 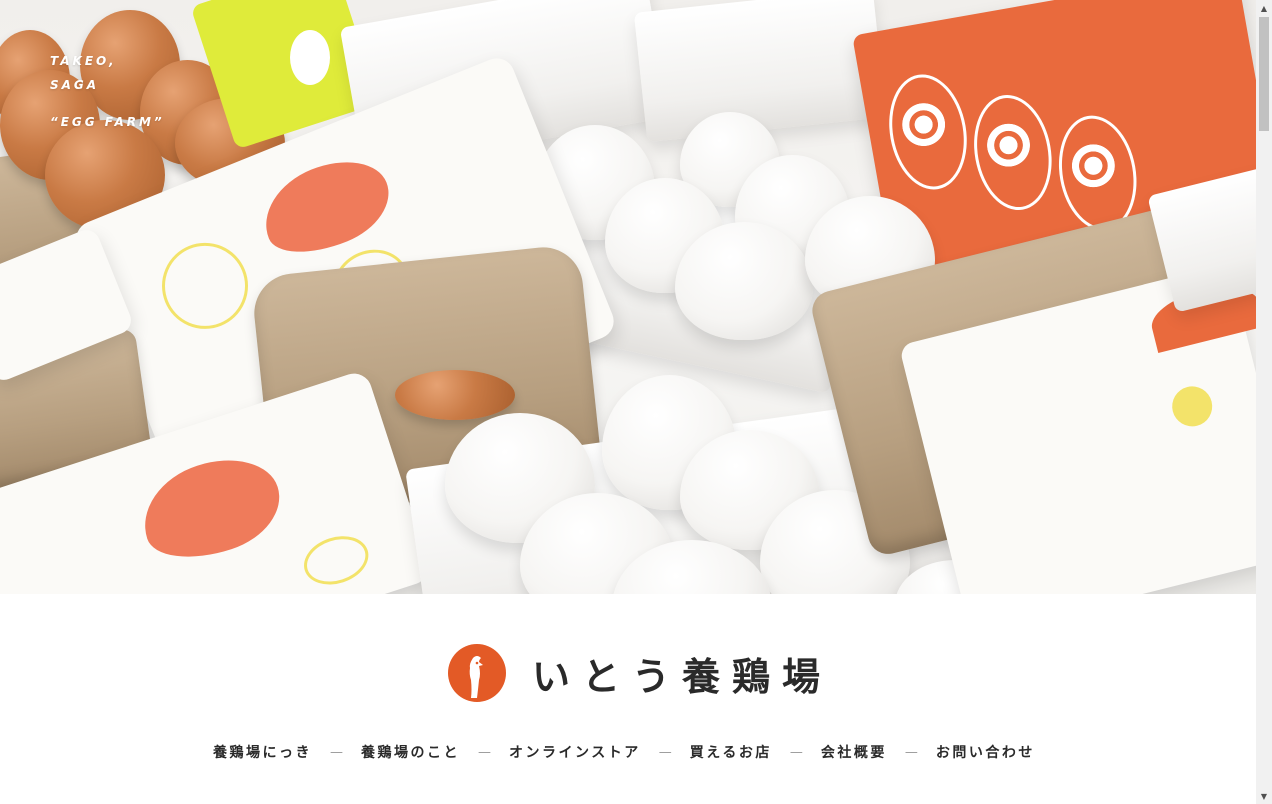 I want to click on scrollbar-thumb, so click(x=1264, y=74).